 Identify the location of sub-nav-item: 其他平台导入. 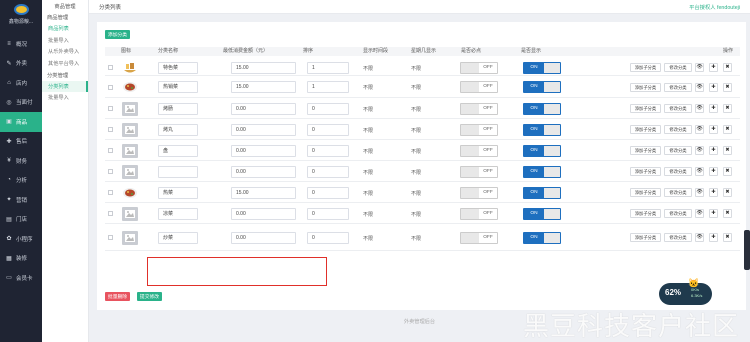
(65, 64).